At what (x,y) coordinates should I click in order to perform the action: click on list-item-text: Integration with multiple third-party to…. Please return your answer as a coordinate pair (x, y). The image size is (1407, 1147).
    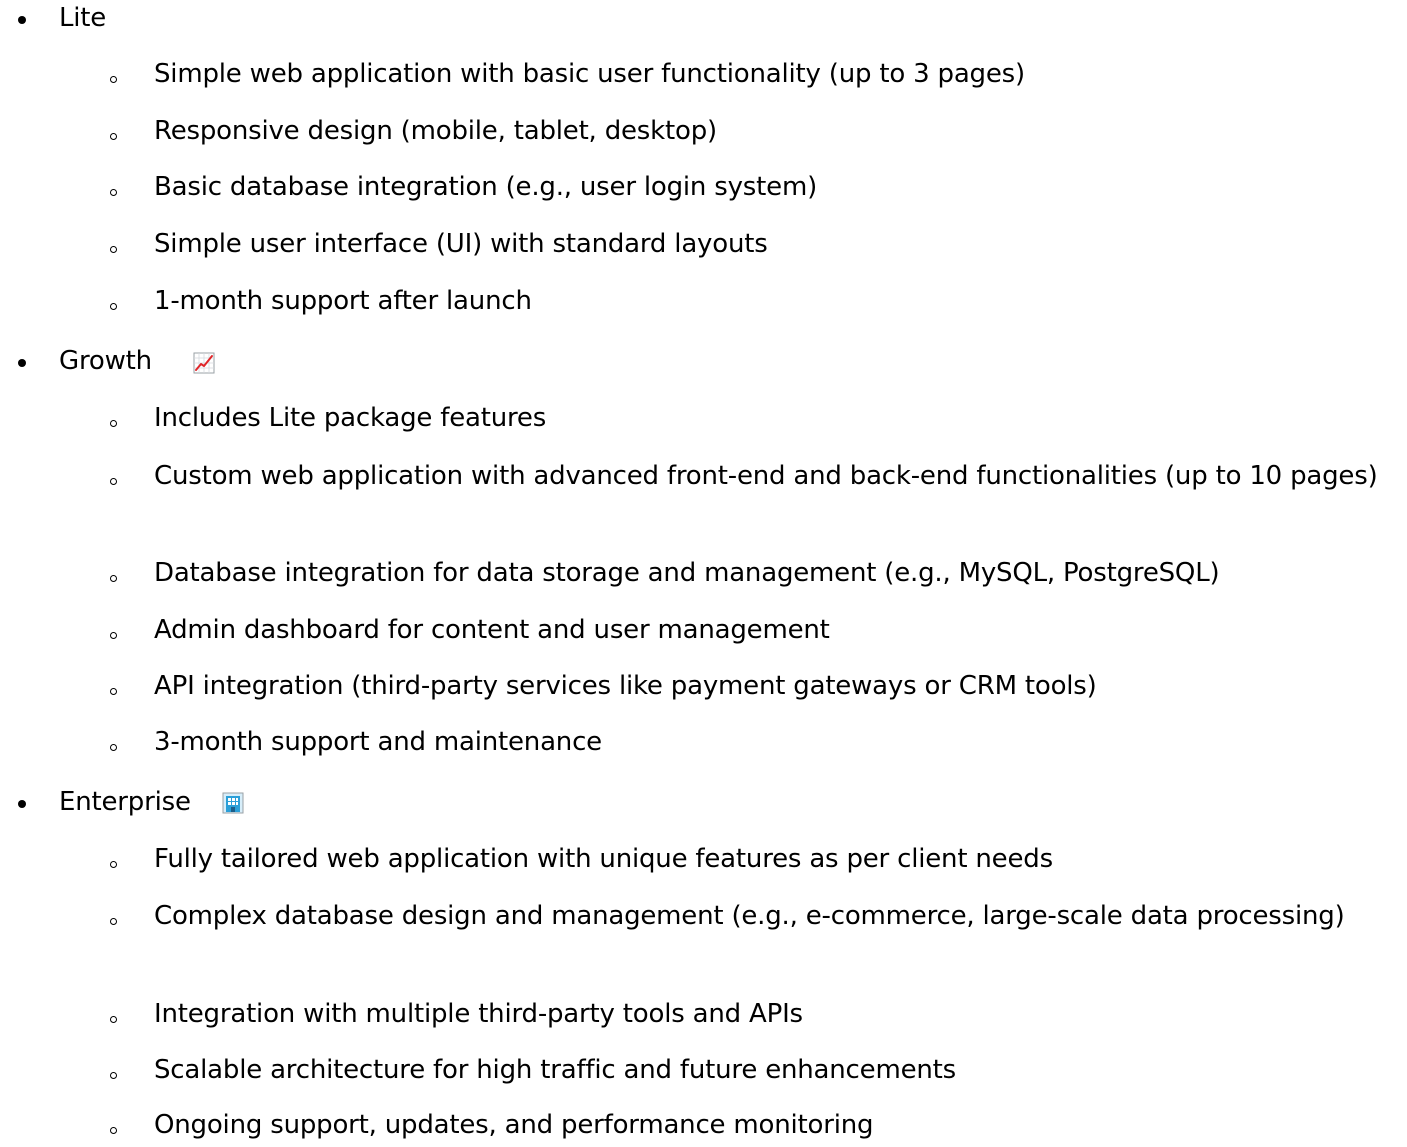
    Looking at the image, I should click on (478, 1014).